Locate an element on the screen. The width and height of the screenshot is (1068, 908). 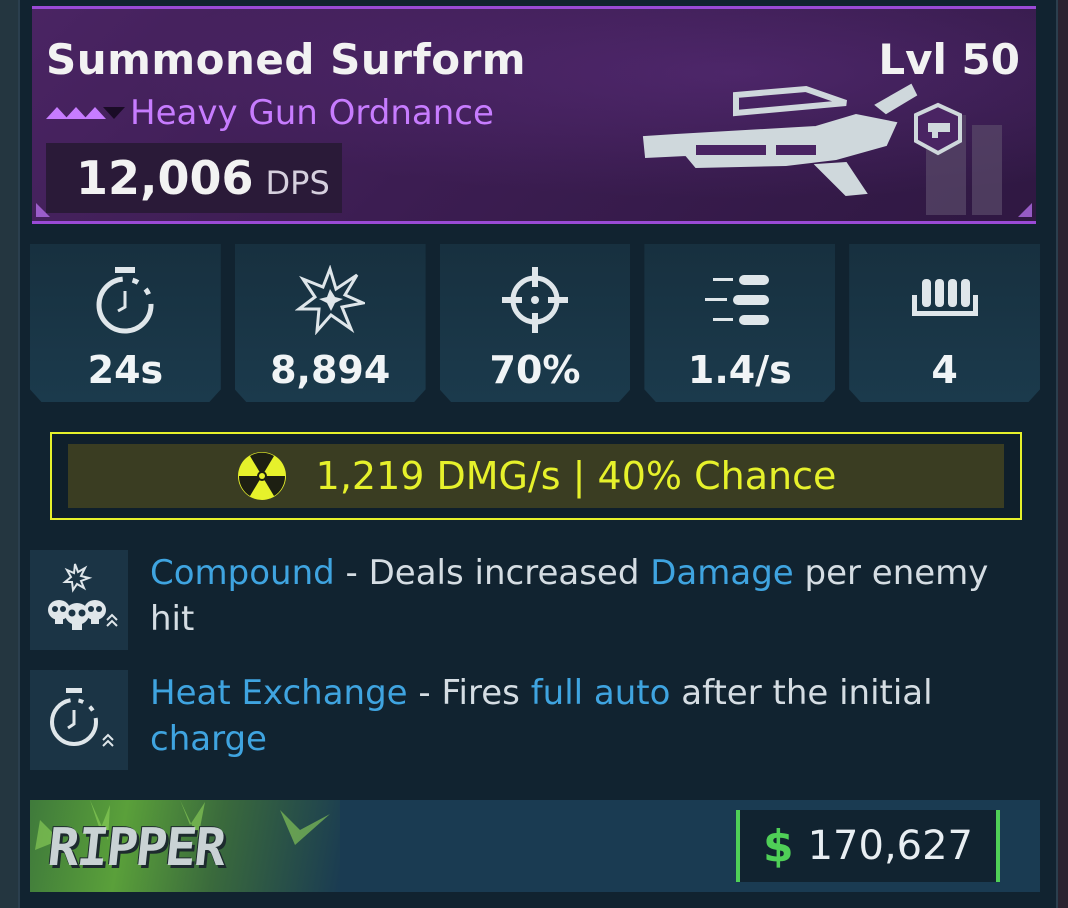
damage-burst-icon is located at coordinates (330, 300).